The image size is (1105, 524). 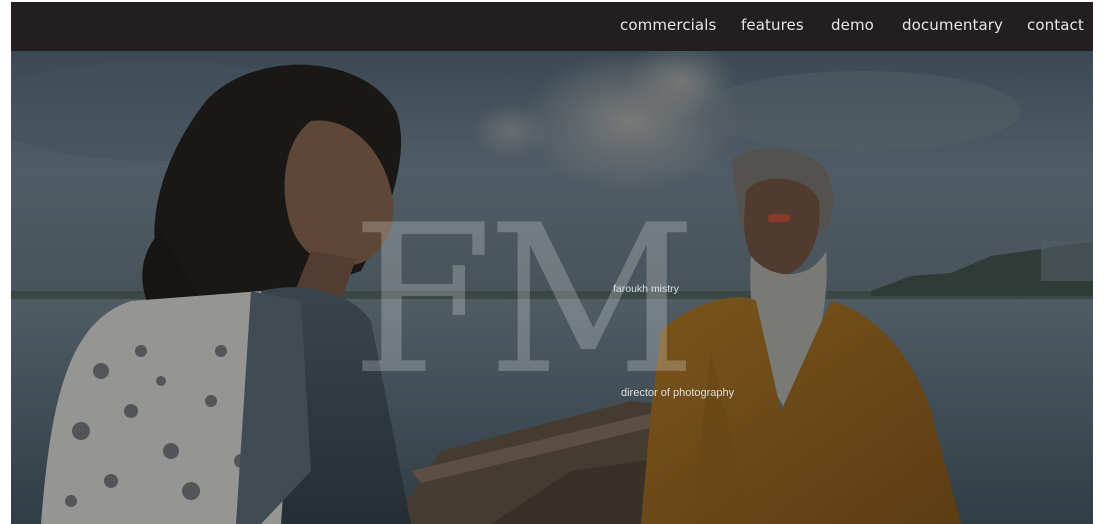 What do you see at coordinates (646, 289) in the screenshot?
I see `photographer-name: faroukh mistry` at bounding box center [646, 289].